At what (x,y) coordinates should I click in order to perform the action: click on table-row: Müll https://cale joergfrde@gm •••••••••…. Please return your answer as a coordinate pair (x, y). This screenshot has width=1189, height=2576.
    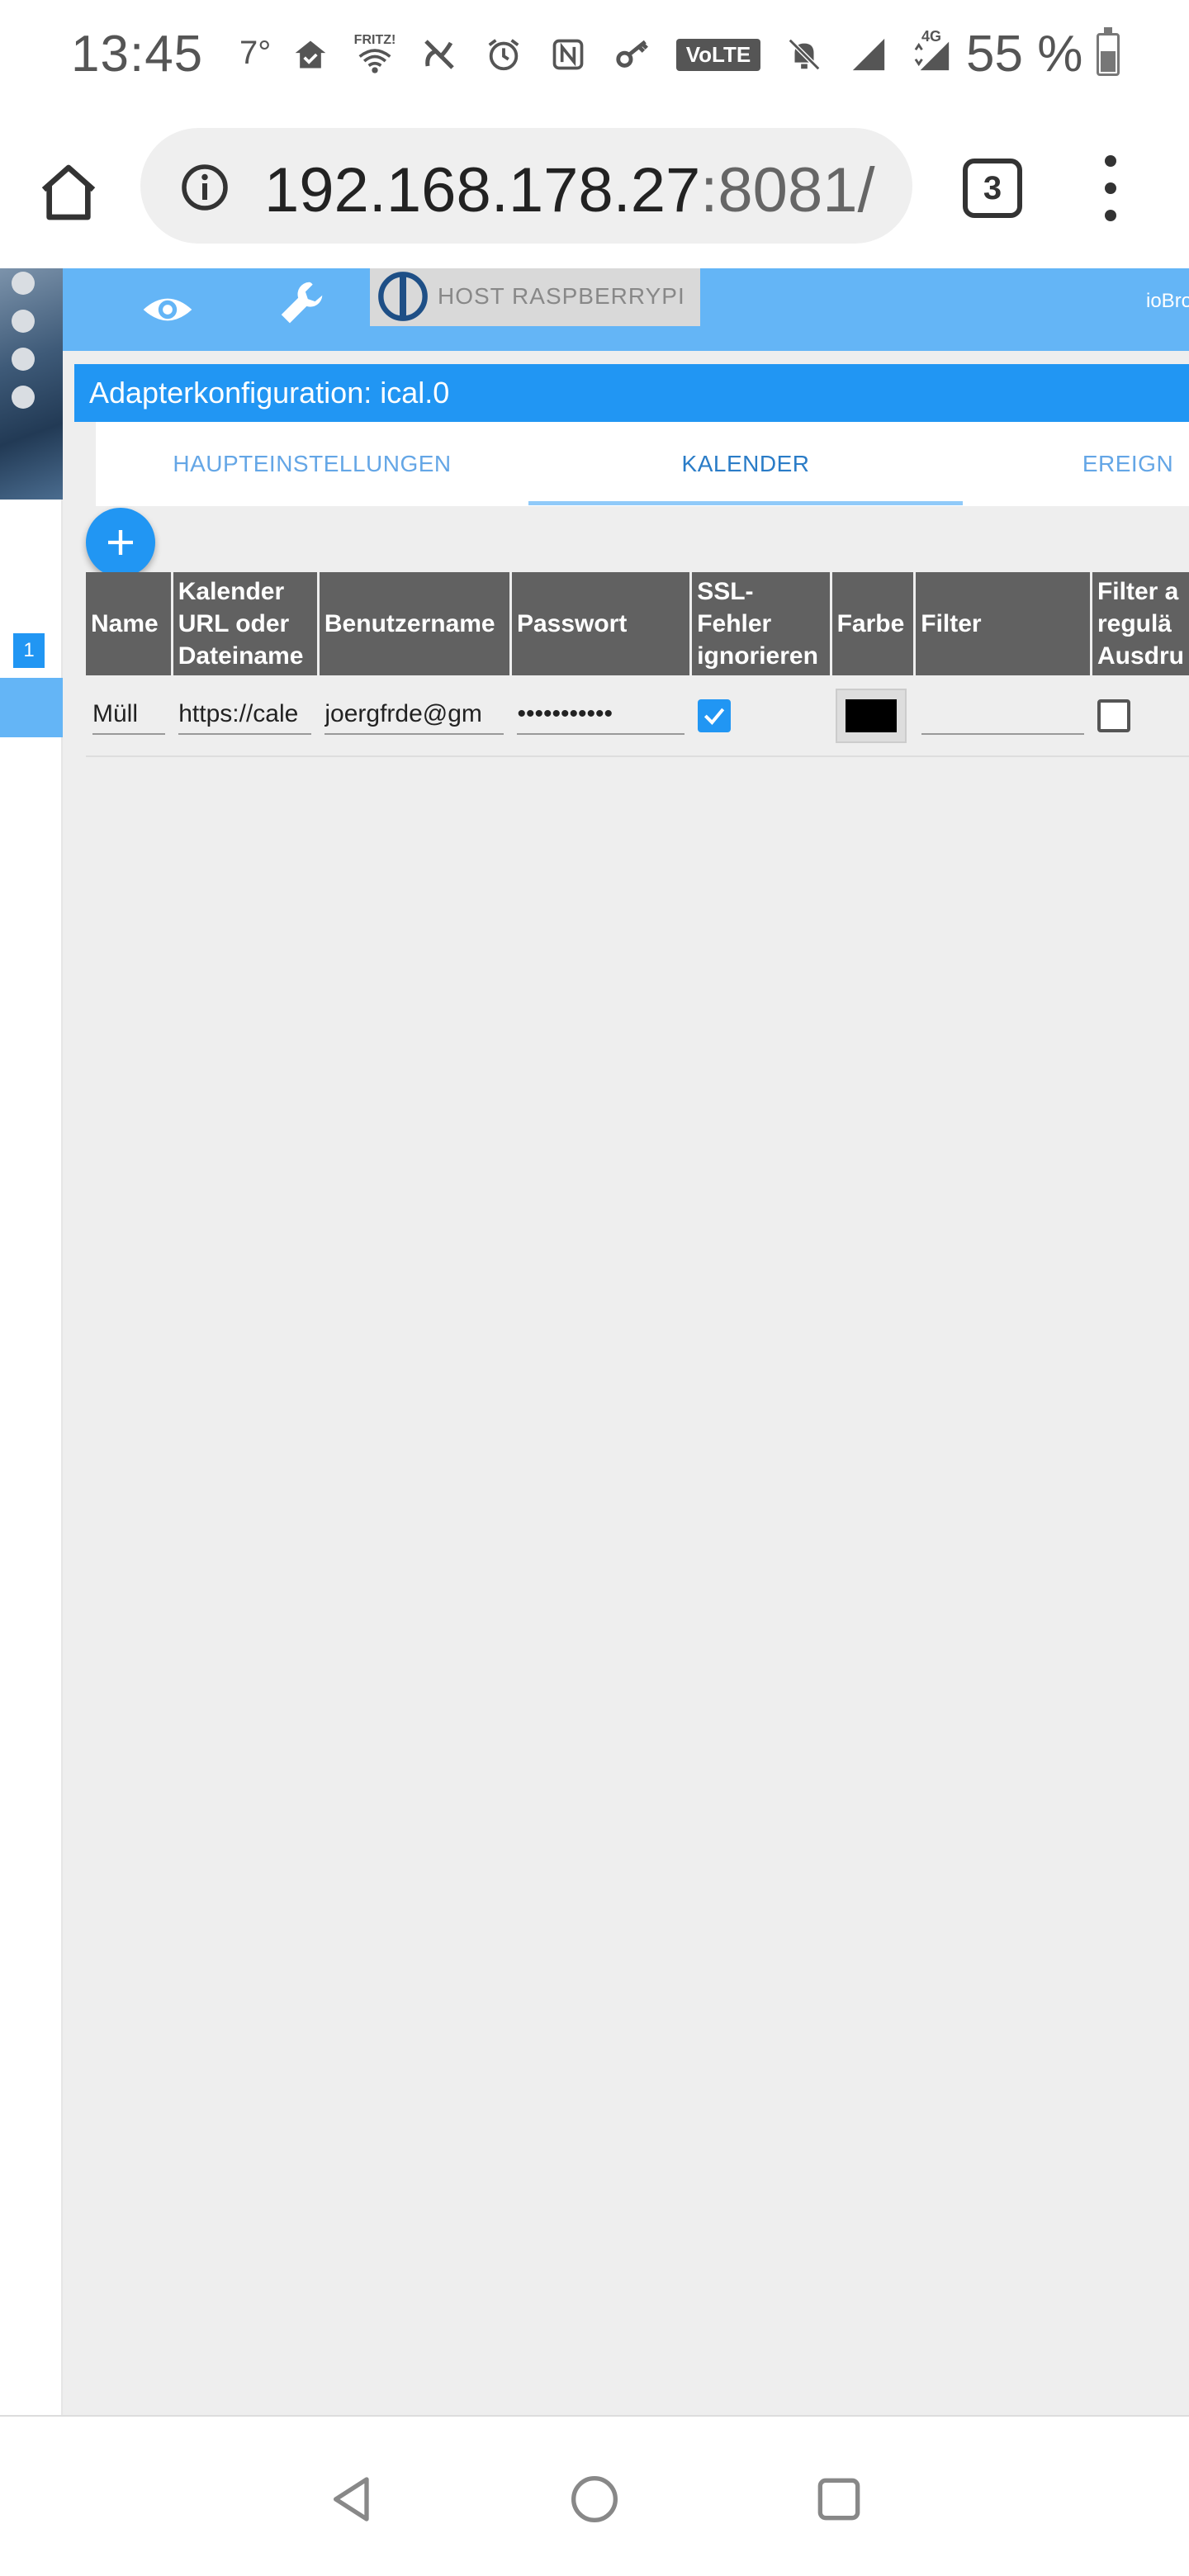
    Looking at the image, I should click on (637, 716).